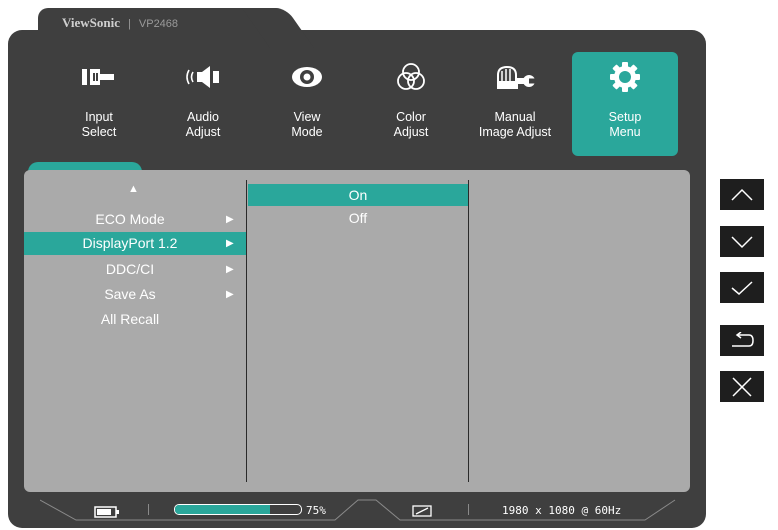 The height and width of the screenshot is (530, 778). I want to click on chevron-down-icon, so click(742, 241).